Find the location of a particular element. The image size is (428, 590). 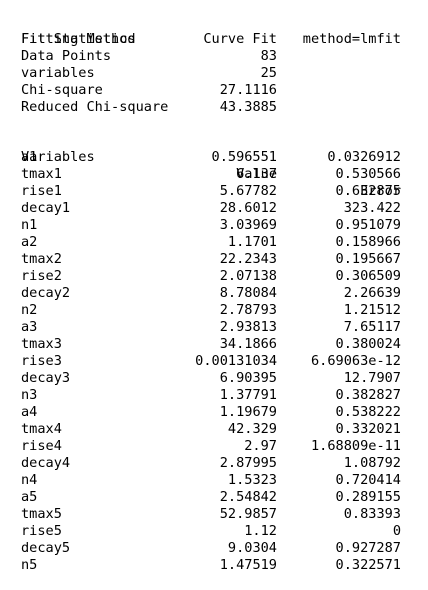

variable-error: 0.195667 is located at coordinates (368, 259).